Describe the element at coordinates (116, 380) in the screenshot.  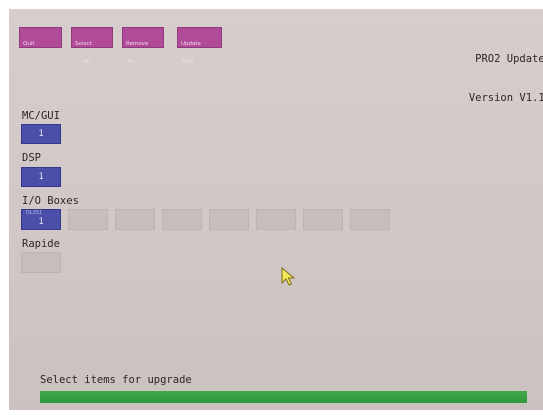
I see `status-message: Select items for upgrade` at that location.